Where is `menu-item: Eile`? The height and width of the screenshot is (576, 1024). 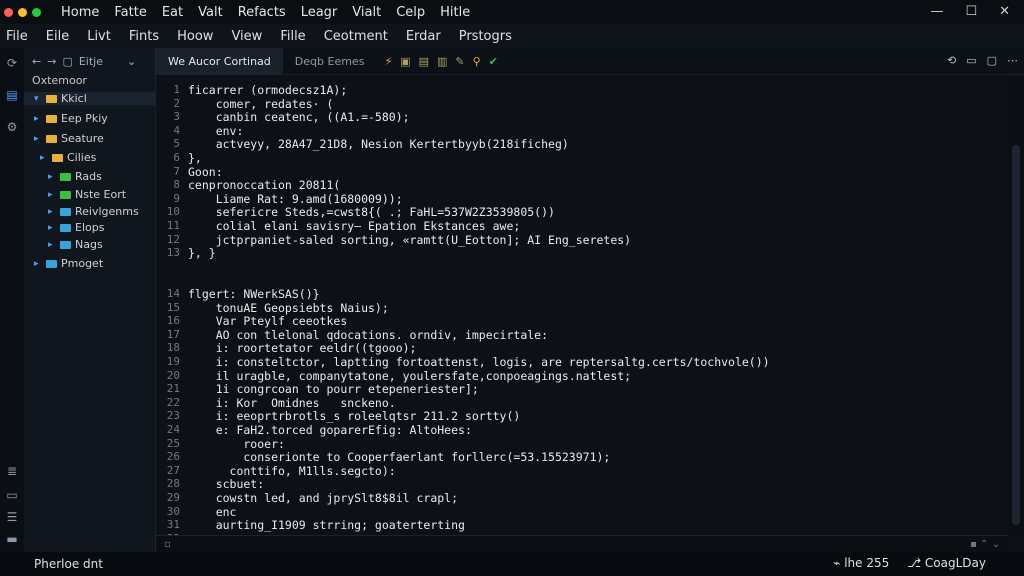 menu-item: Eile is located at coordinates (57, 36).